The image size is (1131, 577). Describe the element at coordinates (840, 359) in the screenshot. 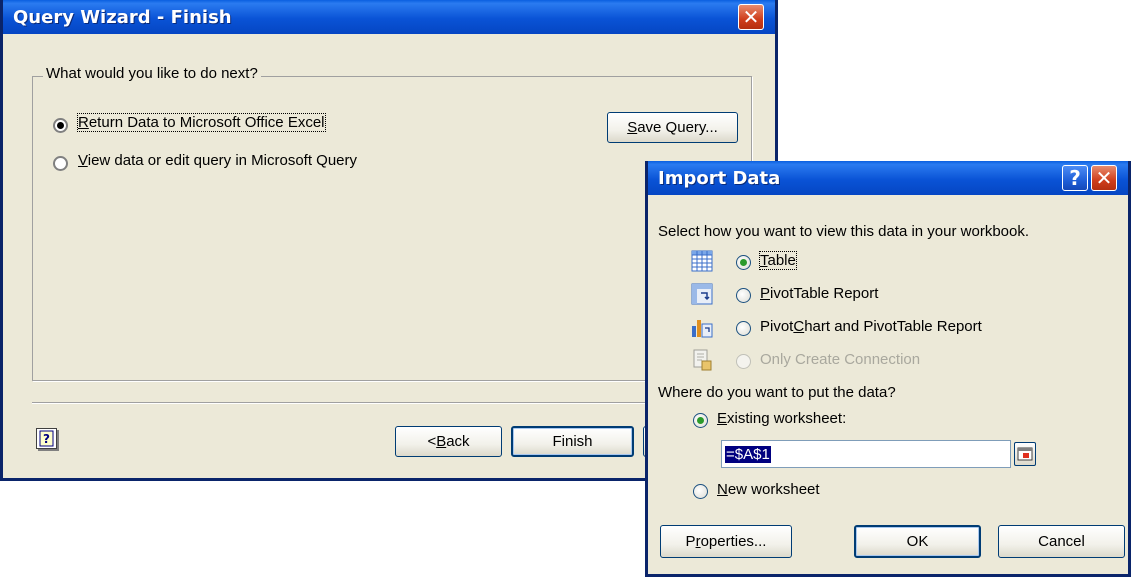

I see `connection-label: Only Create Connection` at that location.